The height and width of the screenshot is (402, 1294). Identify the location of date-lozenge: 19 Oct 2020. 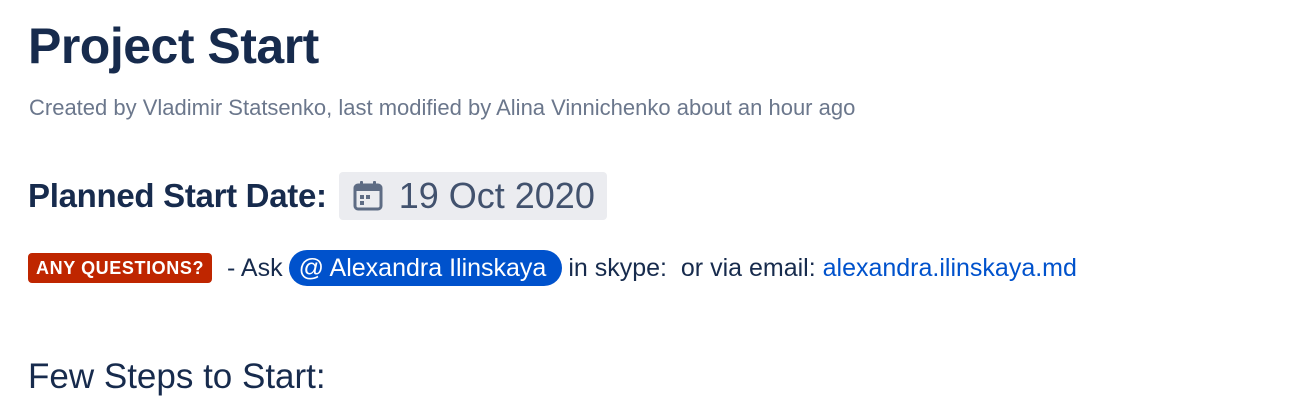
(472, 196).